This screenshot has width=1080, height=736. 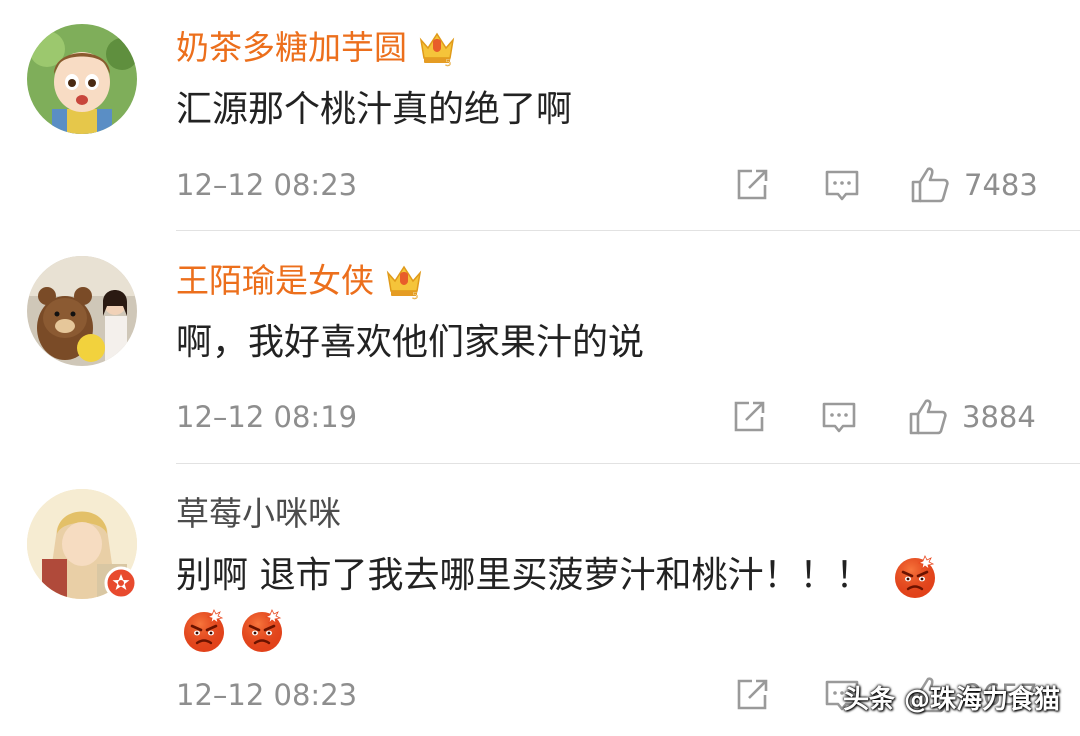 I want to click on username: 草莓小咪咪, so click(x=258, y=514).